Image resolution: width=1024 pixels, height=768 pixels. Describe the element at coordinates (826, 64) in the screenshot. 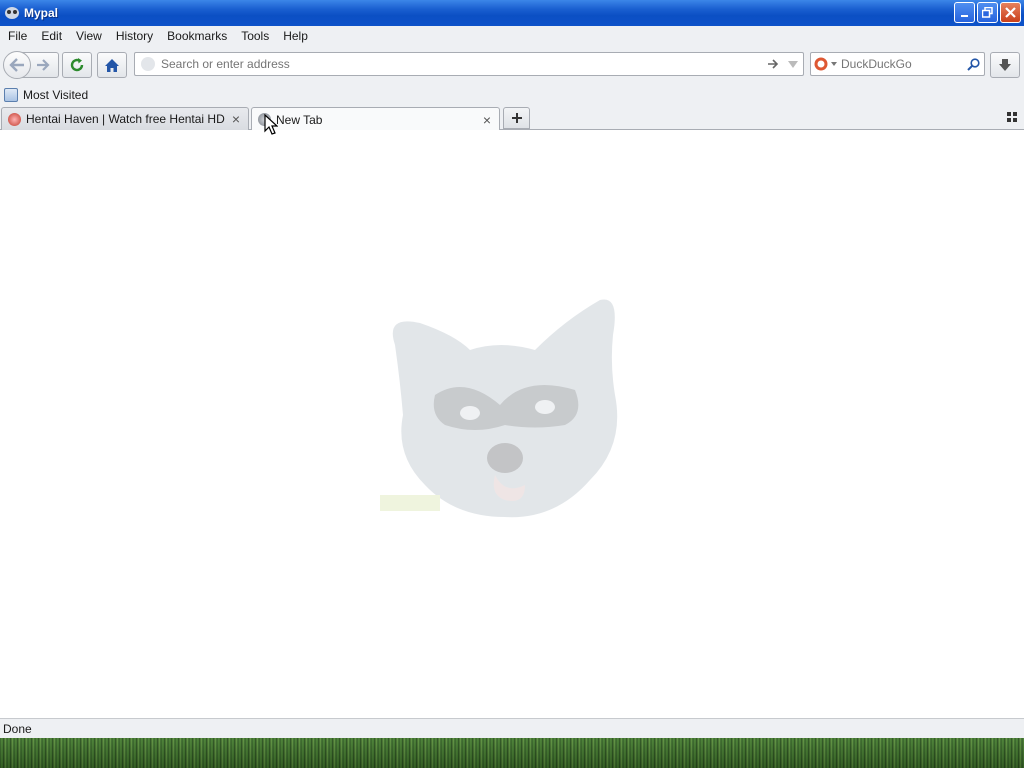

I see `duckduckgo-engine-icon` at that location.